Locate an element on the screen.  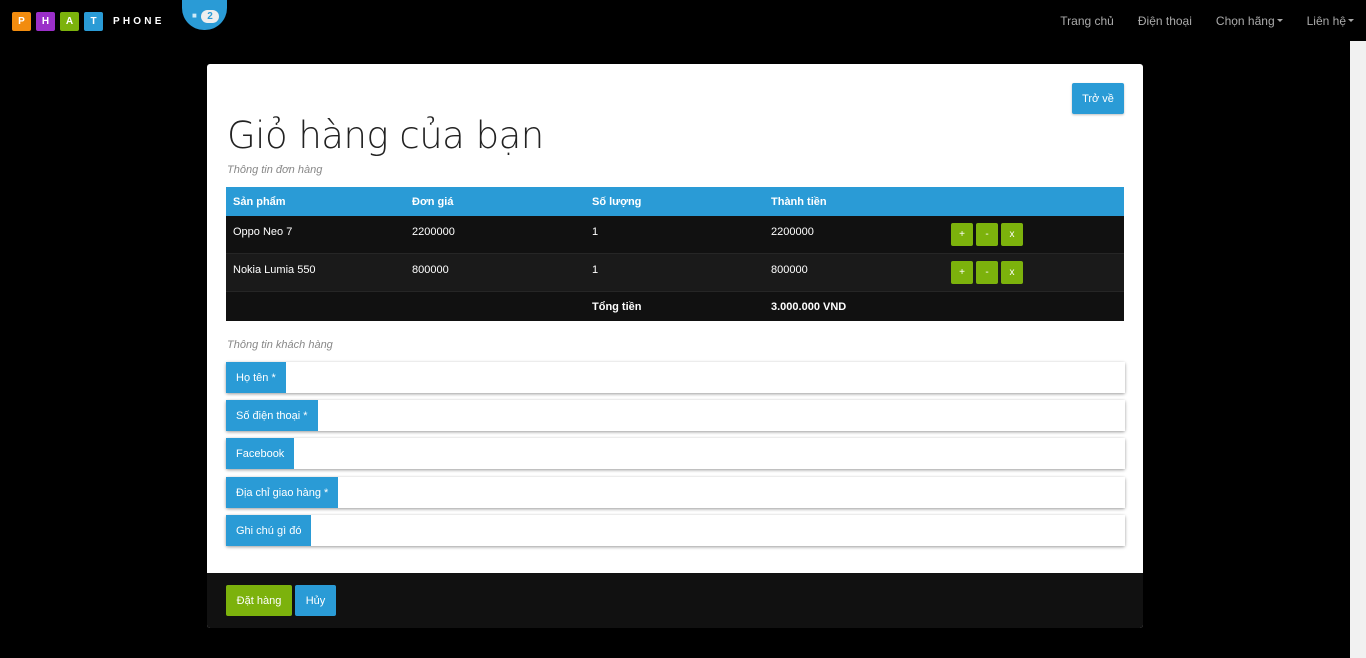
scrollbar is located at coordinates (1358, 349).